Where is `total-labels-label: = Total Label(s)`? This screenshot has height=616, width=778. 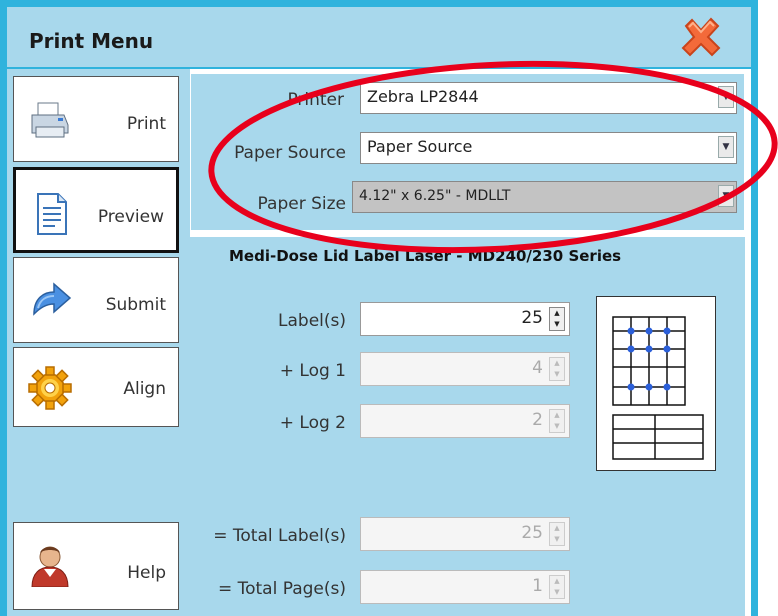
total-labels-label: = Total Label(s) is located at coordinates (279, 536).